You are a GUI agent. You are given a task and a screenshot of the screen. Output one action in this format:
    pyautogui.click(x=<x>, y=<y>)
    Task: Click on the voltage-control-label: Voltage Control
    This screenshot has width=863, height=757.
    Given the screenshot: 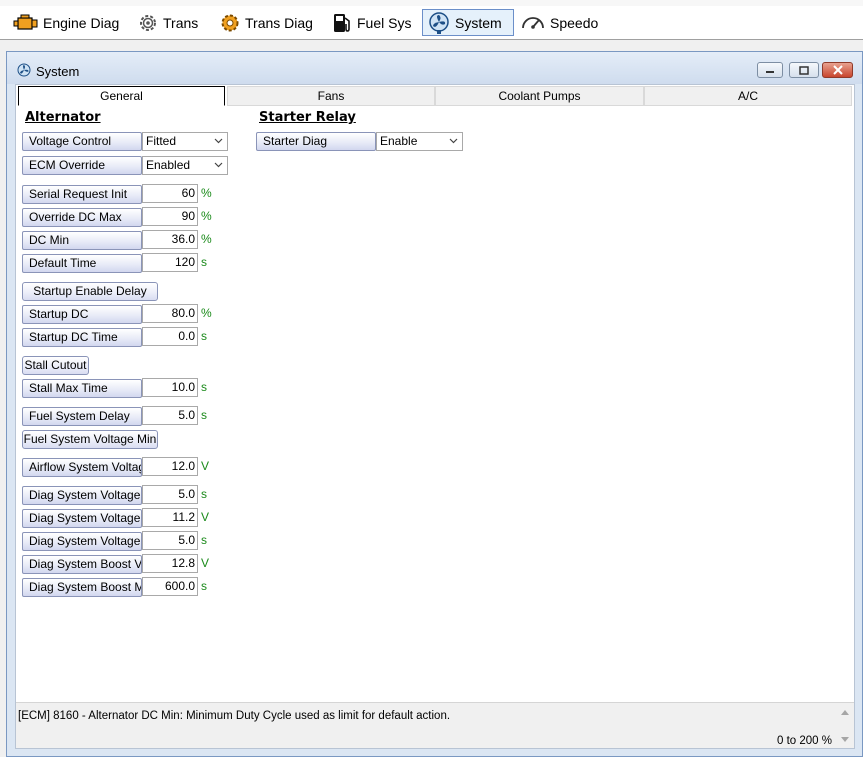 What is the action you would take?
    pyautogui.click(x=82, y=141)
    